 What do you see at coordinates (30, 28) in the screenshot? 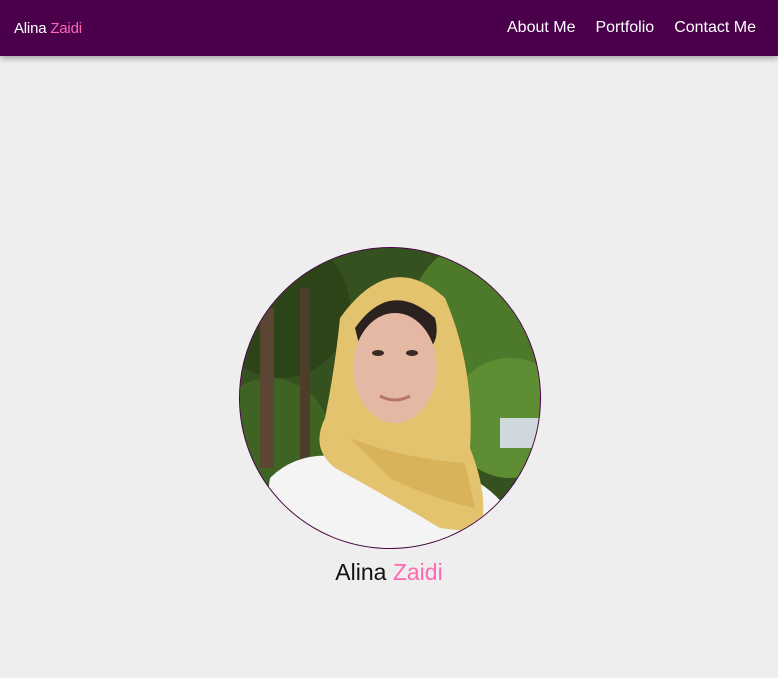
I see `brand-first-name: Alina` at bounding box center [30, 28].